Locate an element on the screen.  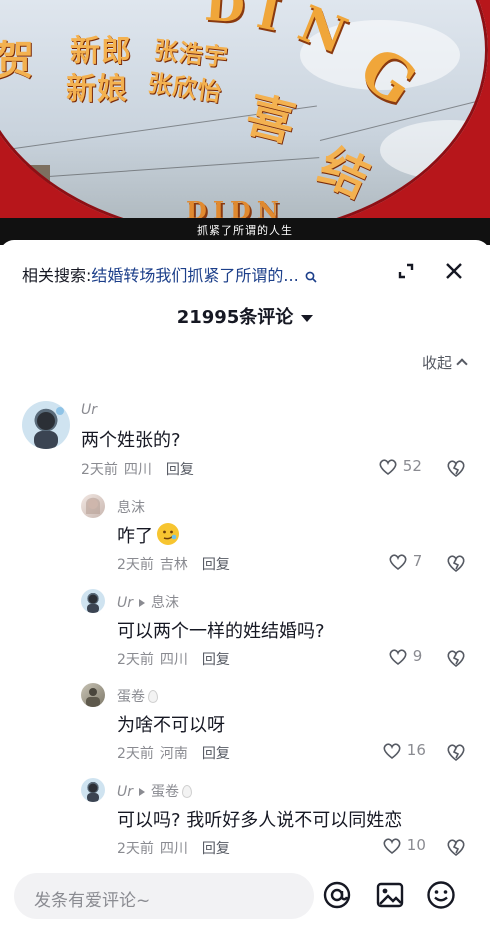
bride-label: 新娘 is located at coordinates (97, 89).